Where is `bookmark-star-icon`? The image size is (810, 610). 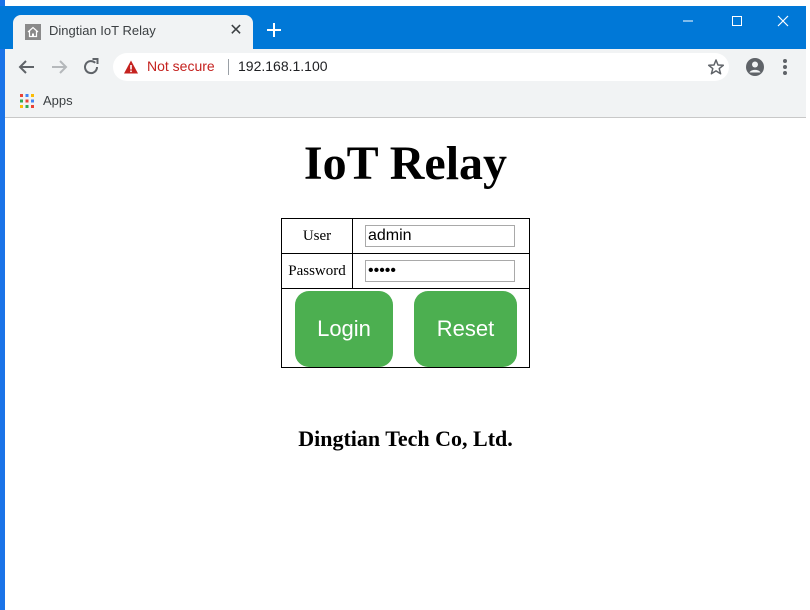 bookmark-star-icon is located at coordinates (716, 67).